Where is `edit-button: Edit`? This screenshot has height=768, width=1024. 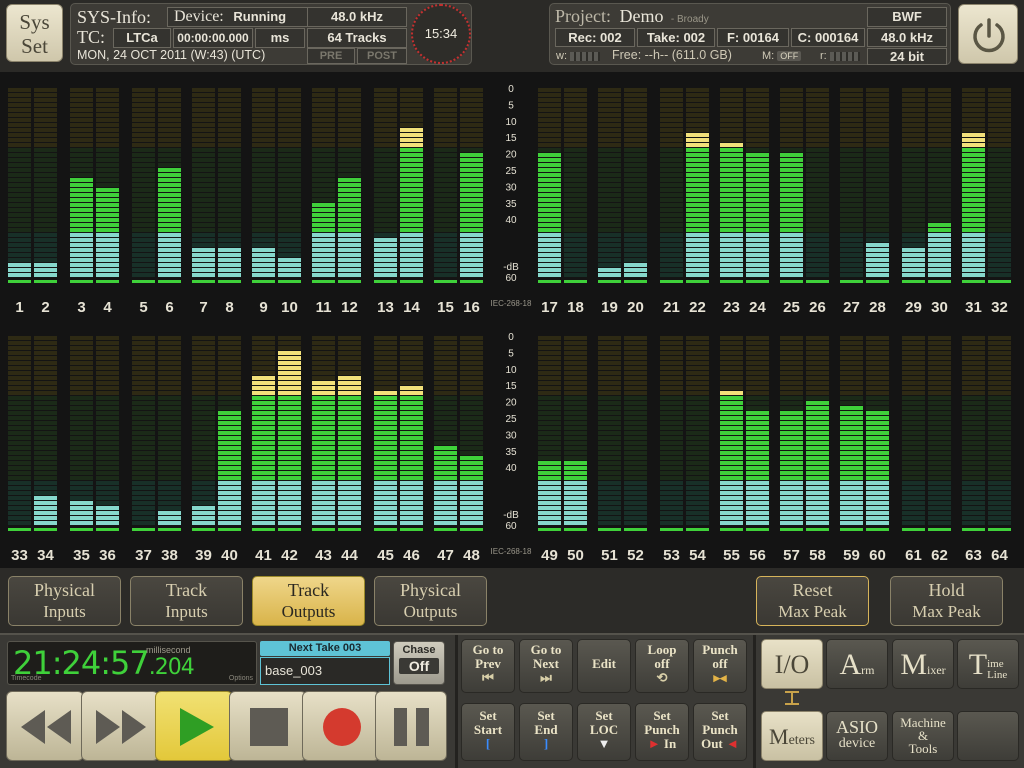 edit-button: Edit is located at coordinates (604, 666).